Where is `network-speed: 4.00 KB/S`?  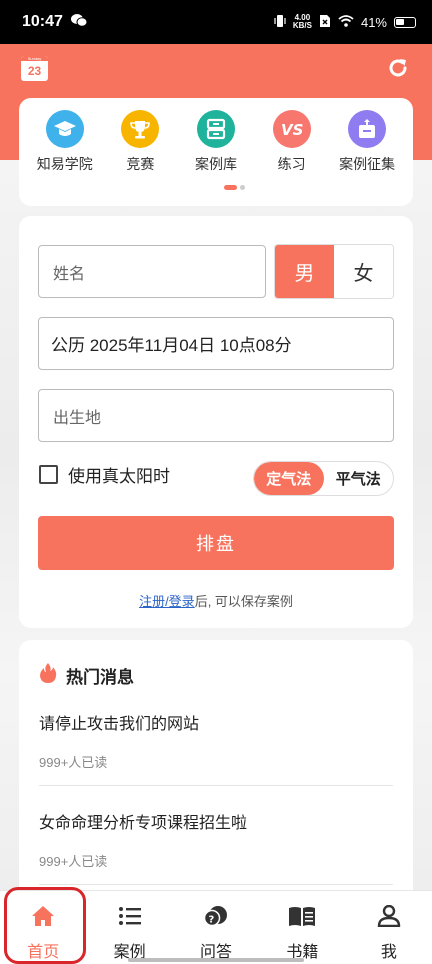 network-speed: 4.00 KB/S is located at coordinates (302, 22).